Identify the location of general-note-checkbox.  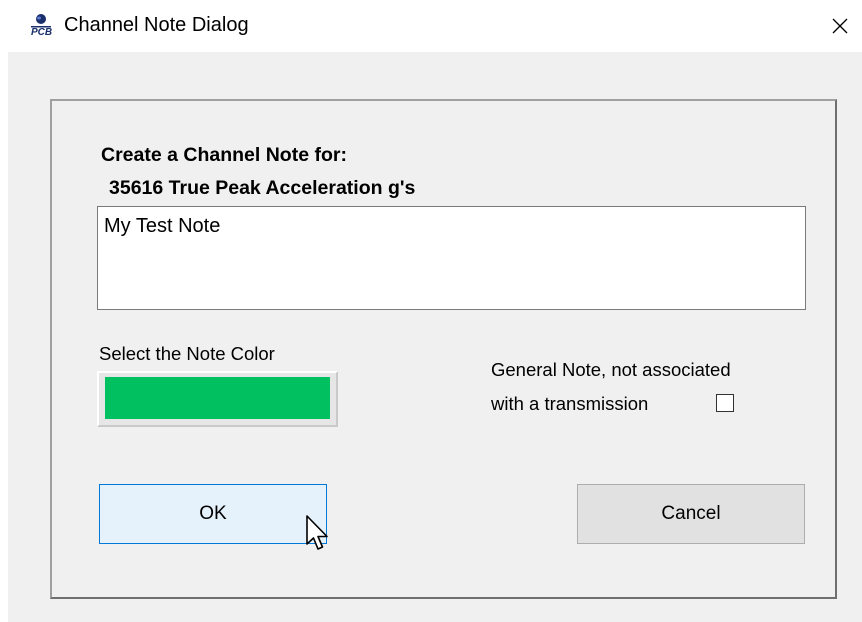
(725, 403).